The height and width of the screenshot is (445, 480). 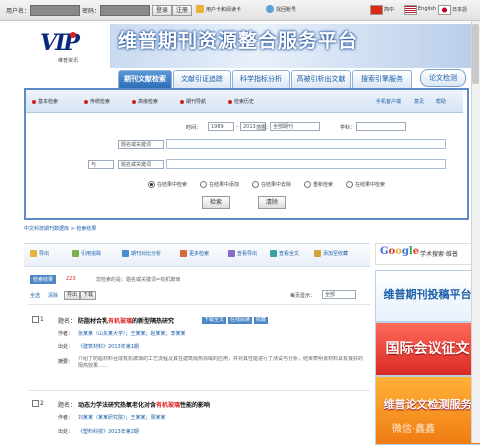 What do you see at coordinates (339, 294) in the screenshot?
I see `per-page-select: 全部` at bounding box center [339, 294].